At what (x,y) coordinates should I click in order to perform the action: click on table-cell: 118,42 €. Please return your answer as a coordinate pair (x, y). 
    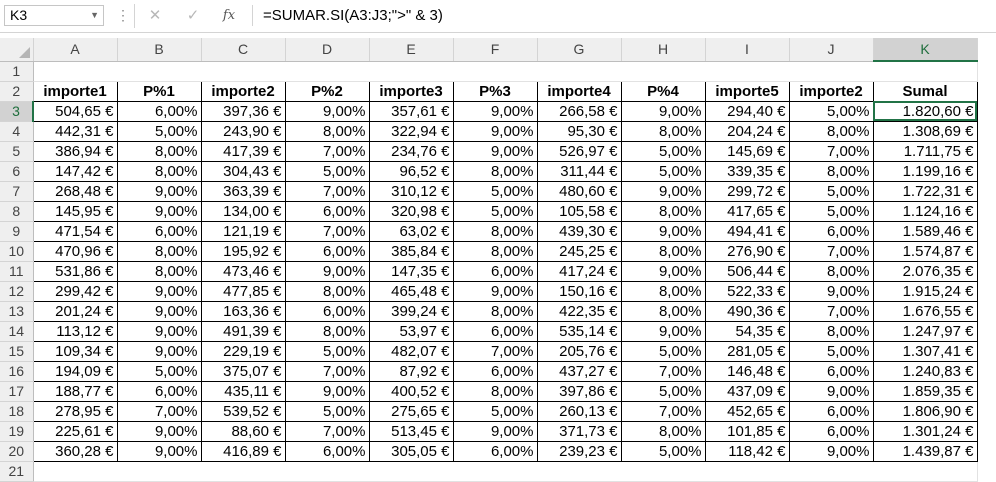
    Looking at the image, I should click on (747, 451).